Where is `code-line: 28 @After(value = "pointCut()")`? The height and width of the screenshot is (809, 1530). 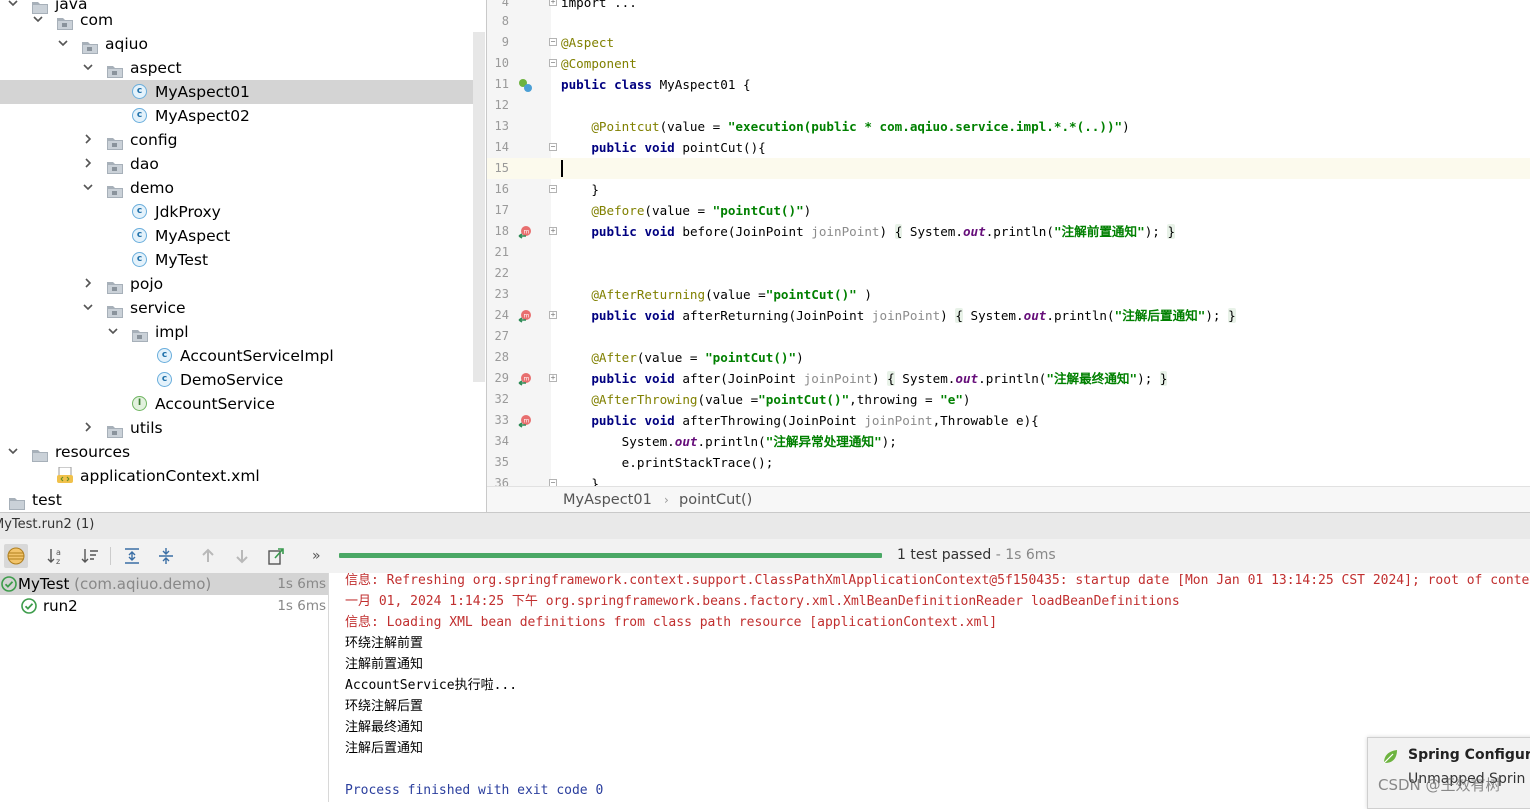
code-line: 28 @After(value = "pointCut()") is located at coordinates (1008, 357).